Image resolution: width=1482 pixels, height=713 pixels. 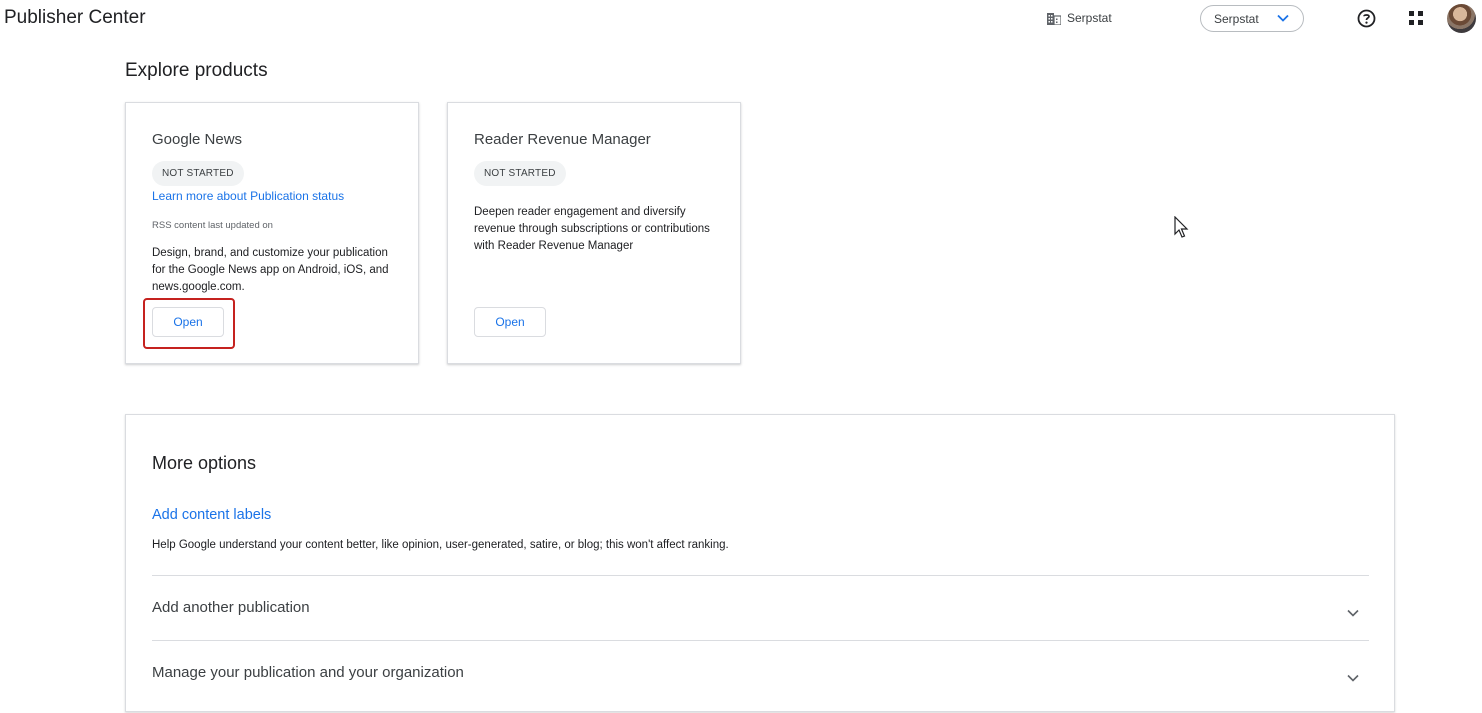 I want to click on organization-name: Serpstat, so click(x=1089, y=18).